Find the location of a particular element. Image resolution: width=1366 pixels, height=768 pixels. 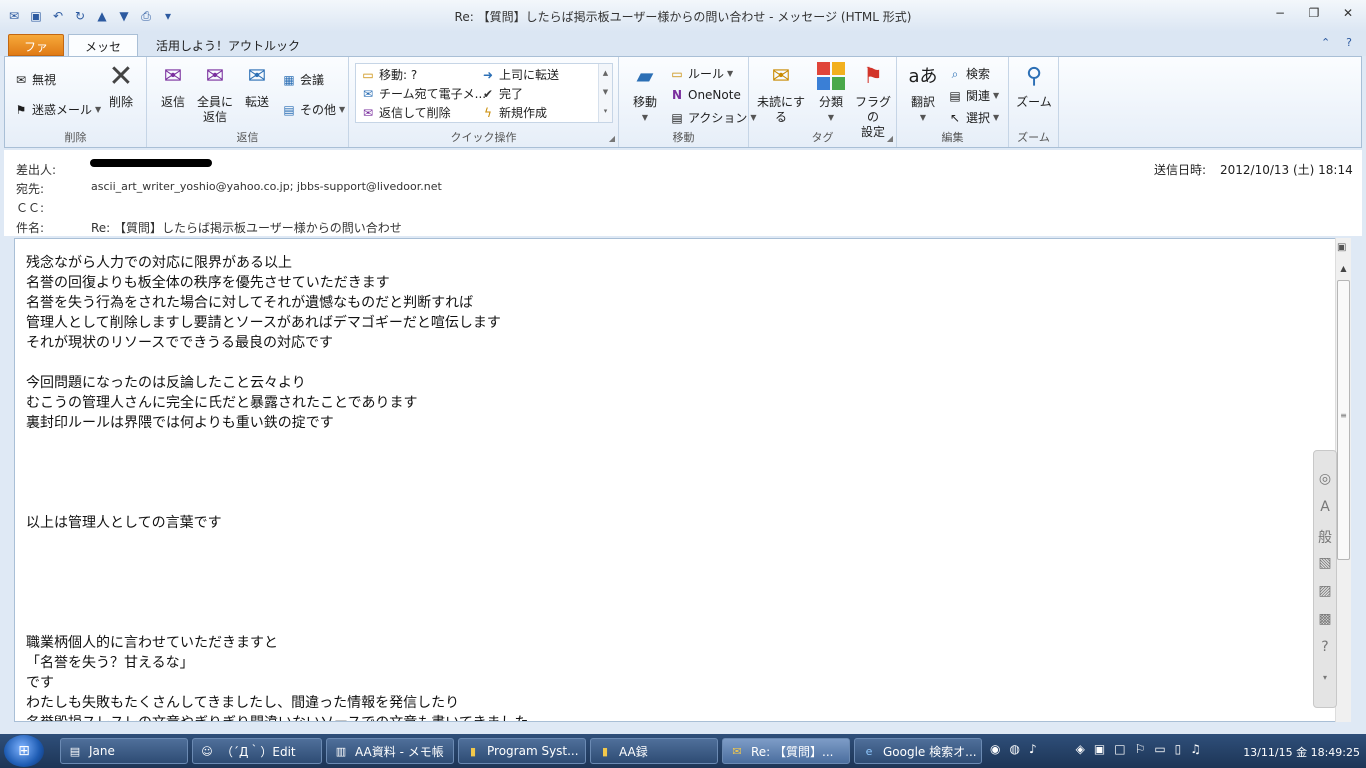

group-label-delete: 削除 is located at coordinates (75, 137).